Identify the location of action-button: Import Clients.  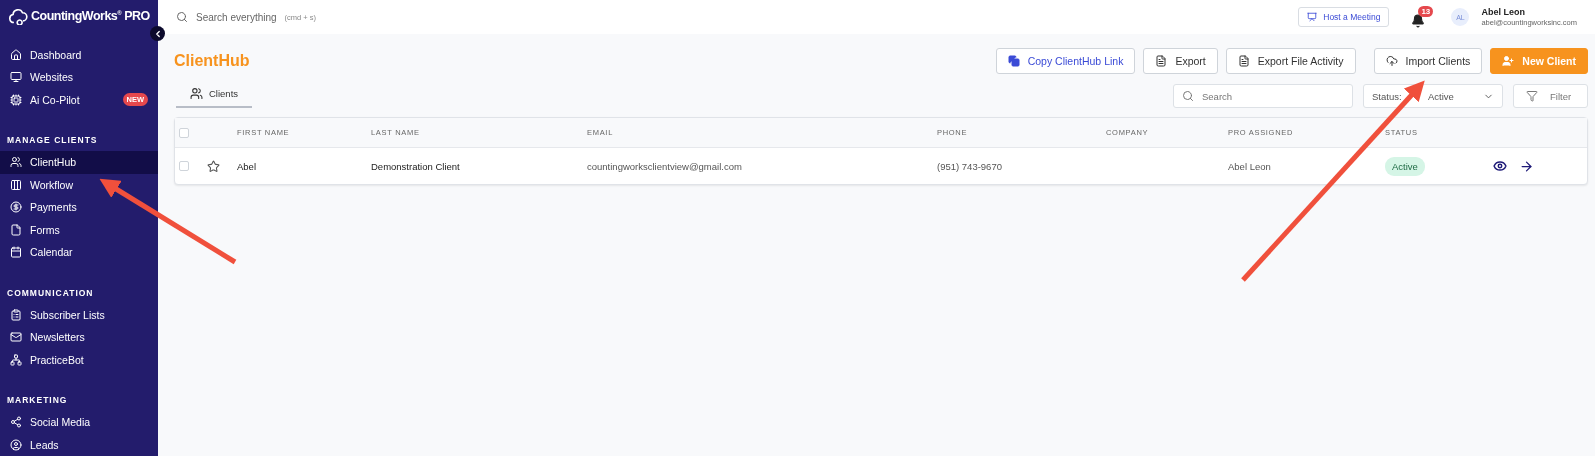
(1428, 61).